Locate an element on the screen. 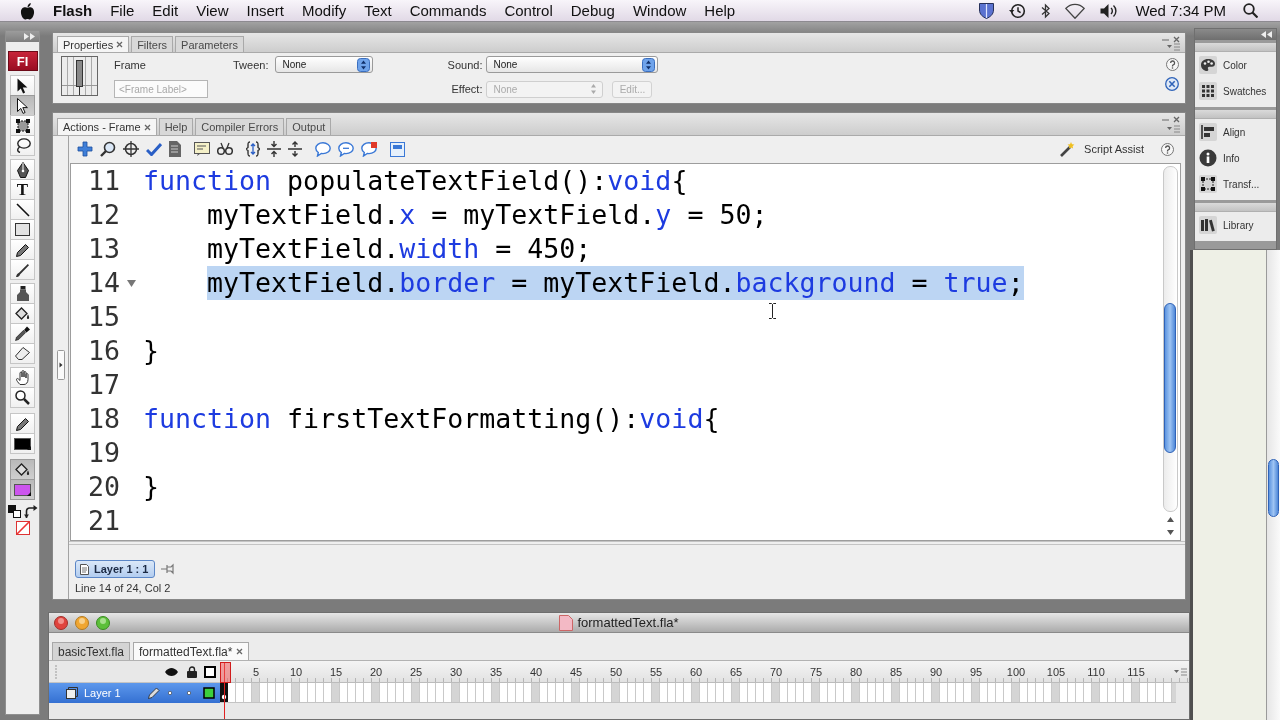  panel-tab: Compiler Errors is located at coordinates (240, 126).